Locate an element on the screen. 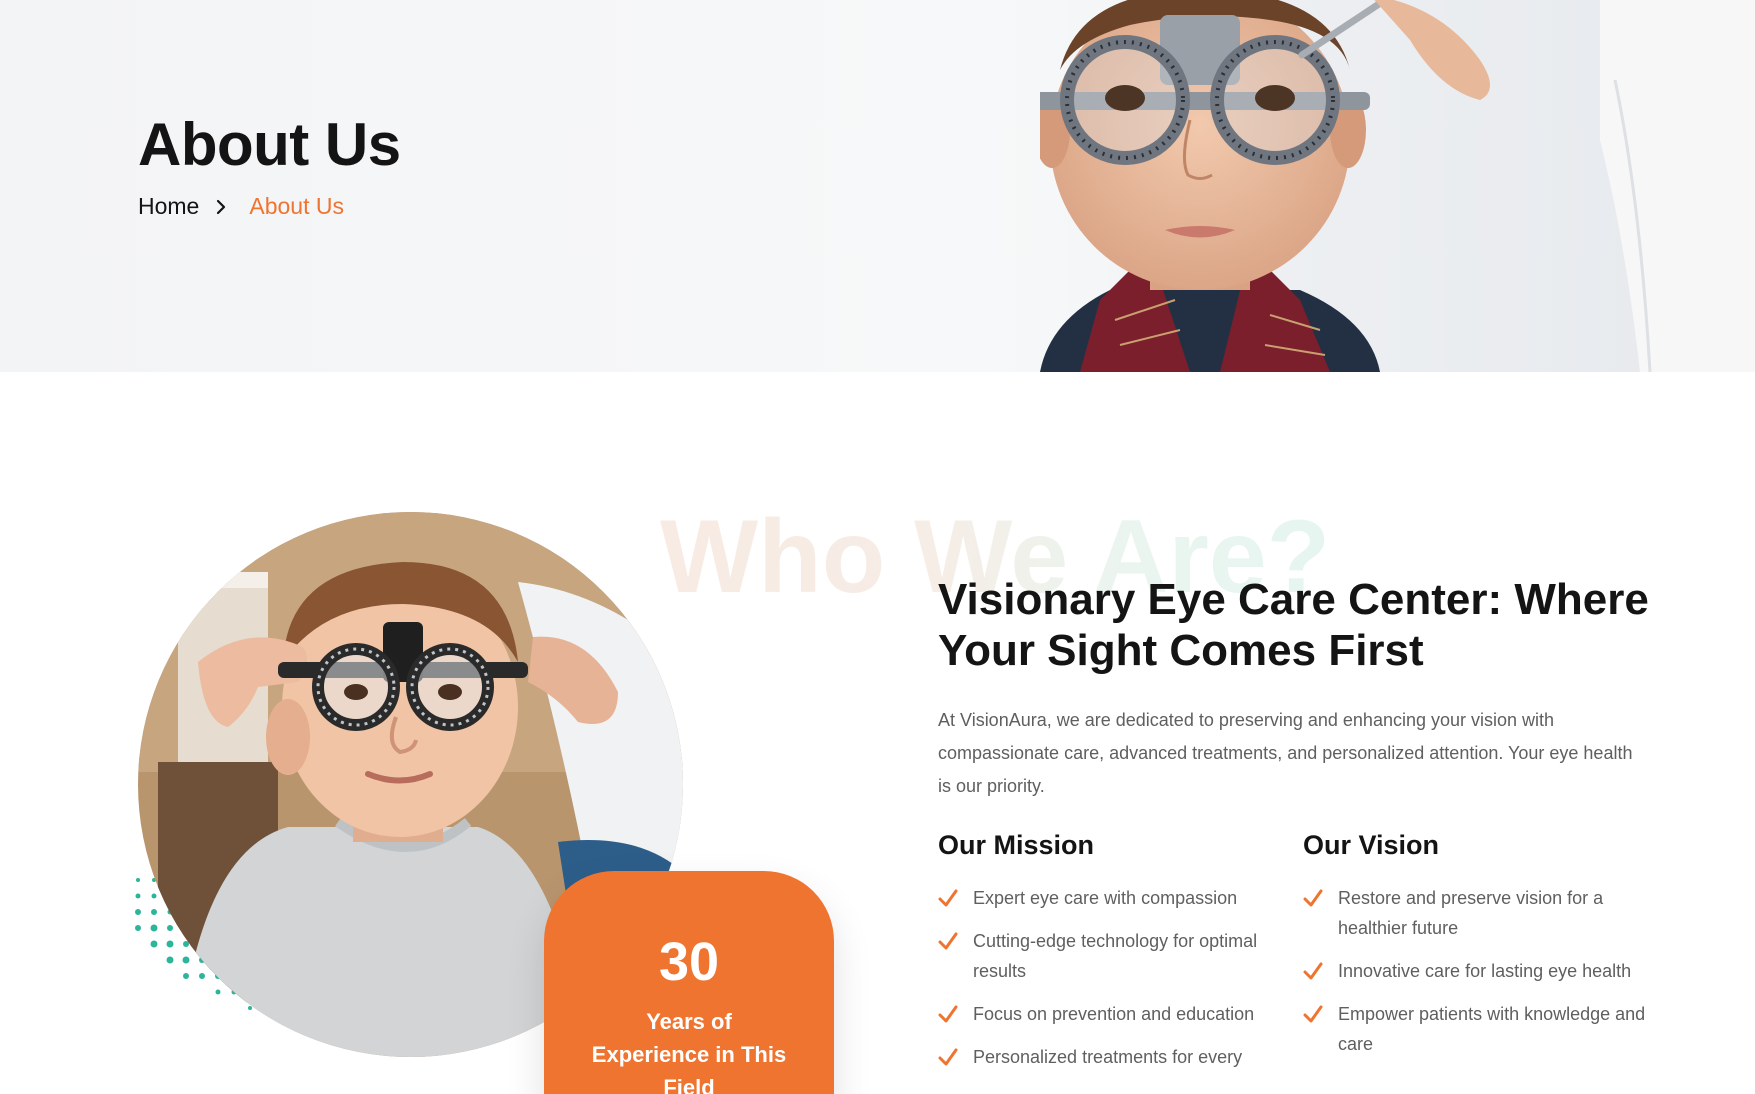  list-item: Innovative care for lasting eye health is located at coordinates (1475, 971).